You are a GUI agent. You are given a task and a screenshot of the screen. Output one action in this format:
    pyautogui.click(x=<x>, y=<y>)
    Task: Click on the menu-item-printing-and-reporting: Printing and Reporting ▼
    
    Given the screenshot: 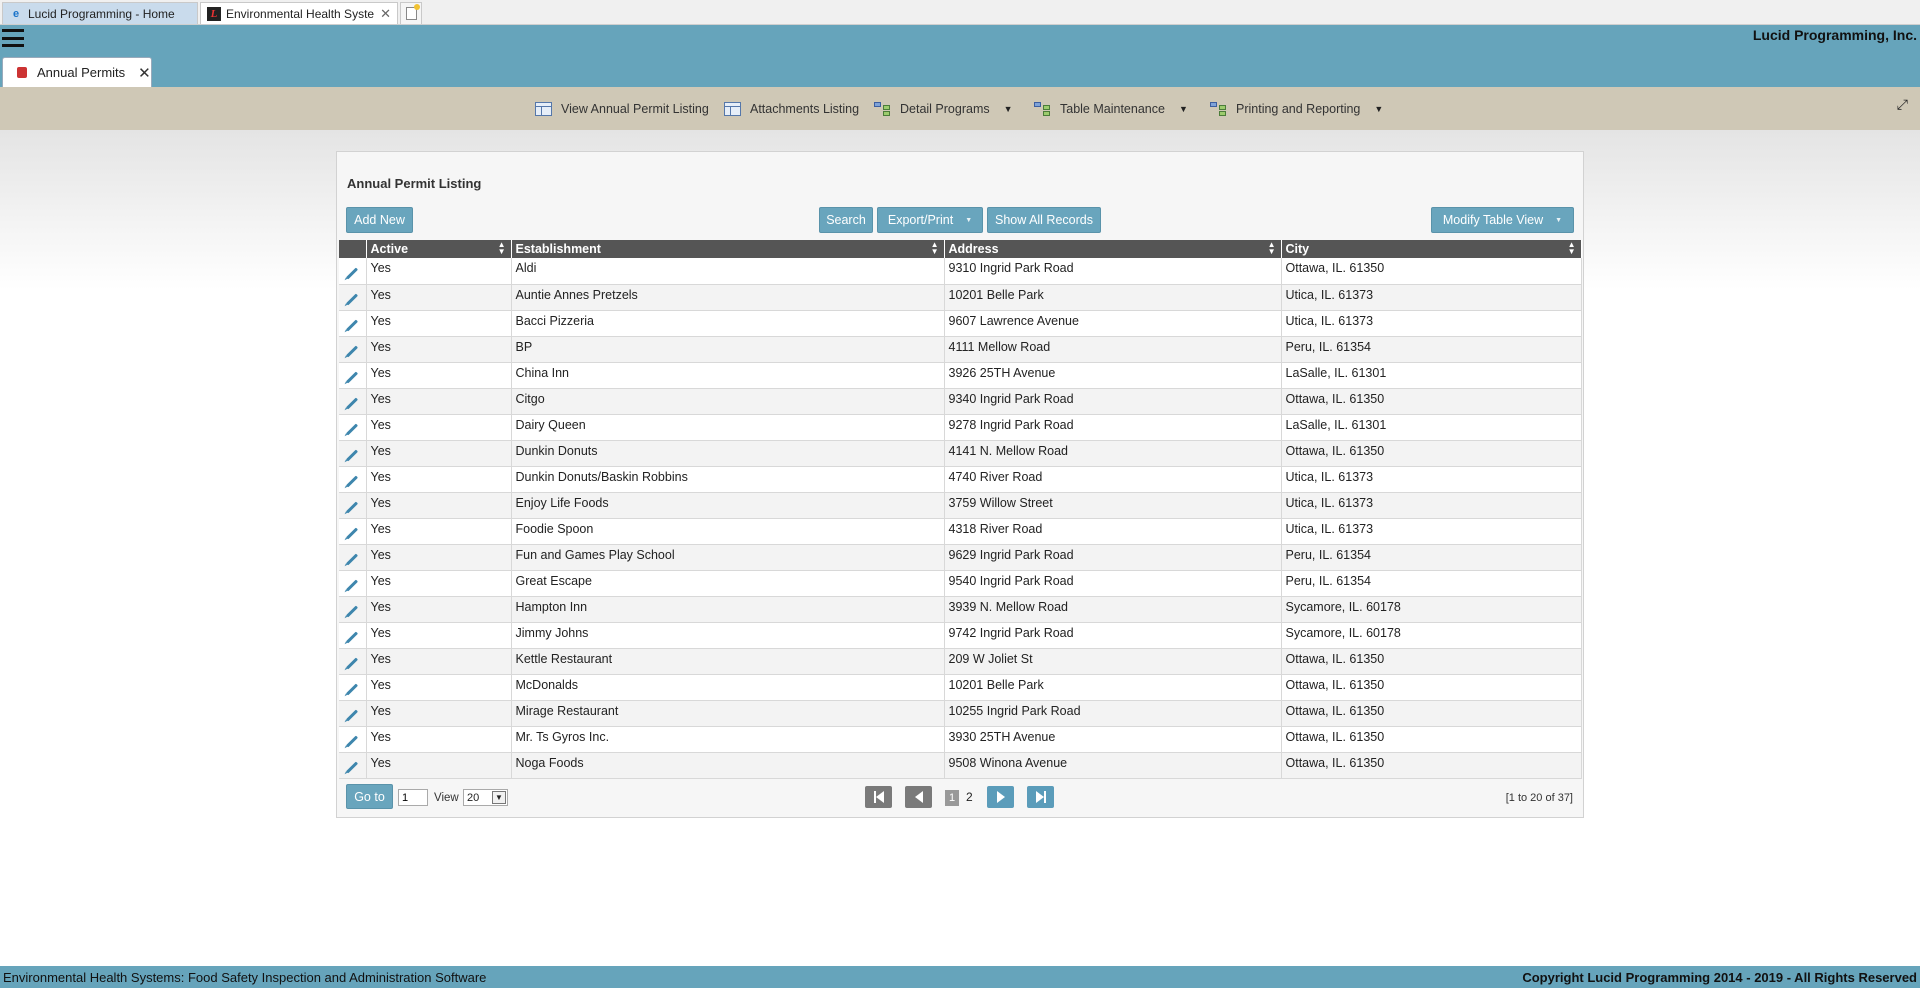 What is the action you would take?
    pyautogui.click(x=1296, y=108)
    